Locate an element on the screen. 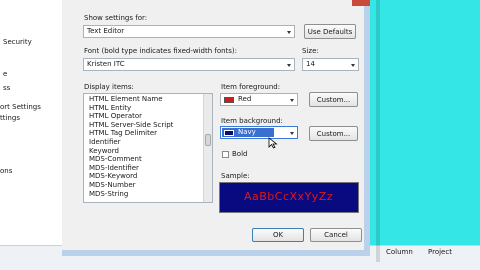 Image resolution: width=480 pixels, height=270 pixels. status-column: Column is located at coordinates (399, 252).